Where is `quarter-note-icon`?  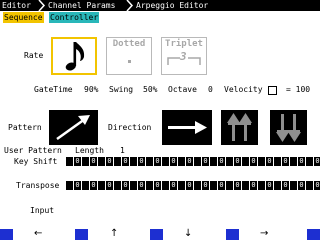
quarter-note-icon is located at coordinates (75, 56).